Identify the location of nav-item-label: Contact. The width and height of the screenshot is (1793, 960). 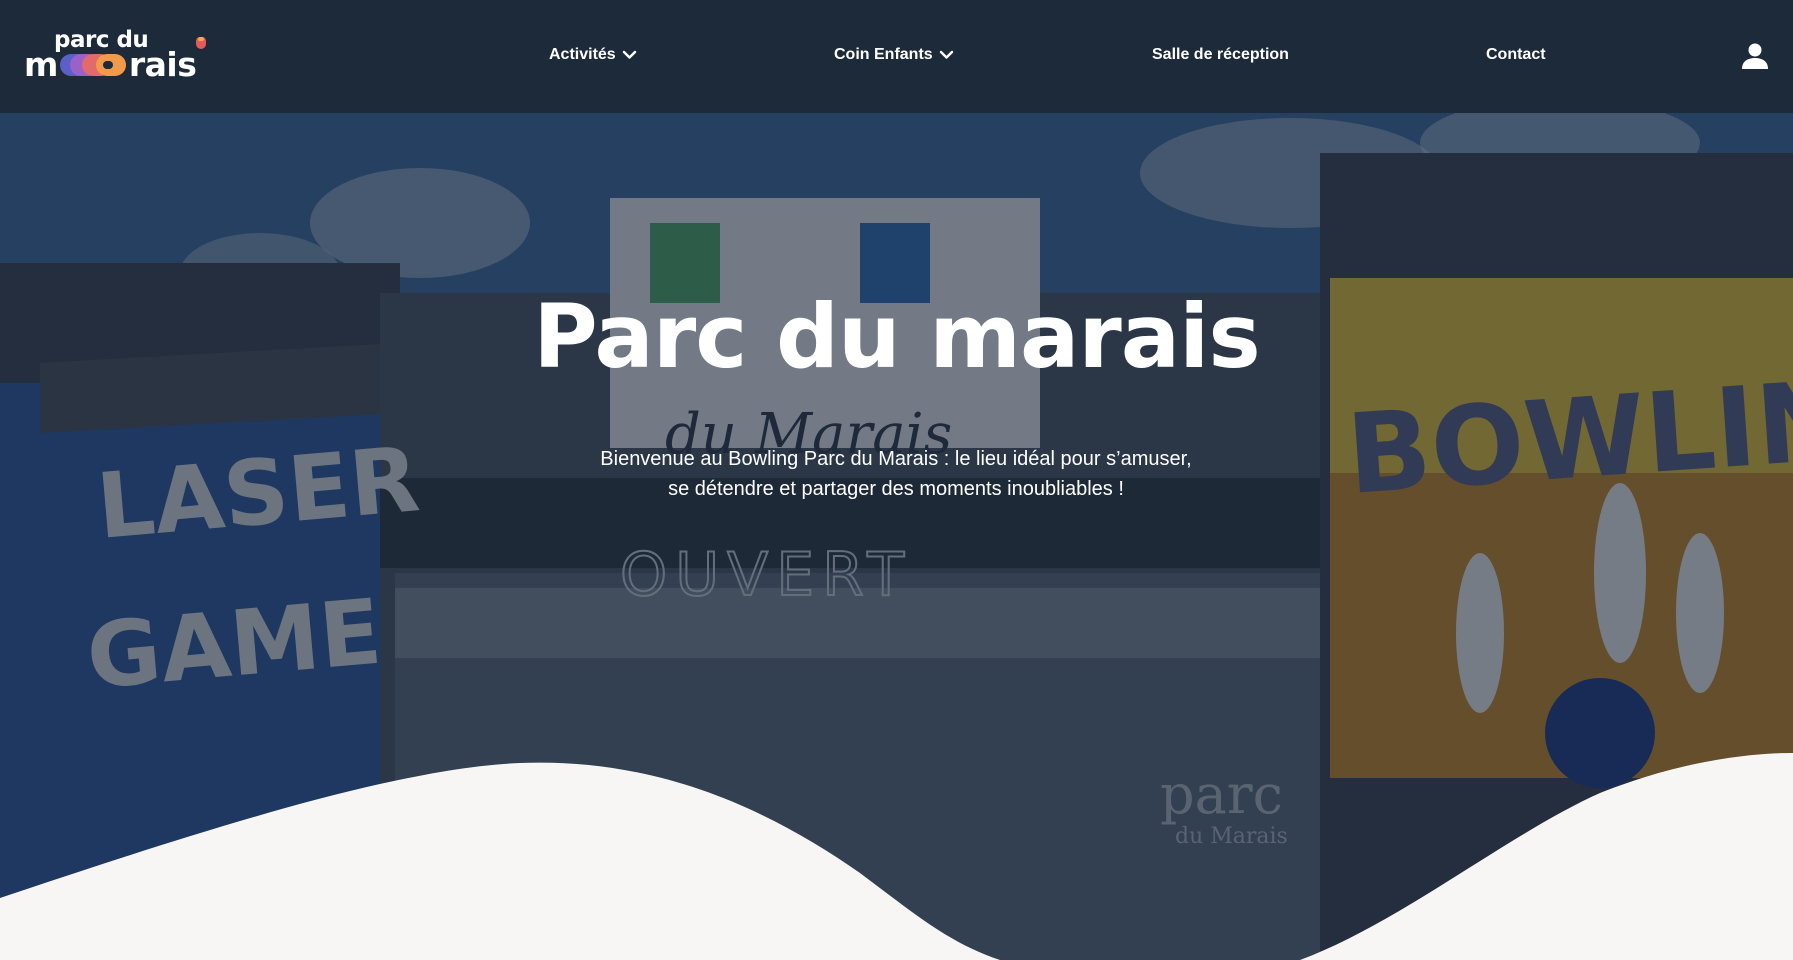
(1516, 54).